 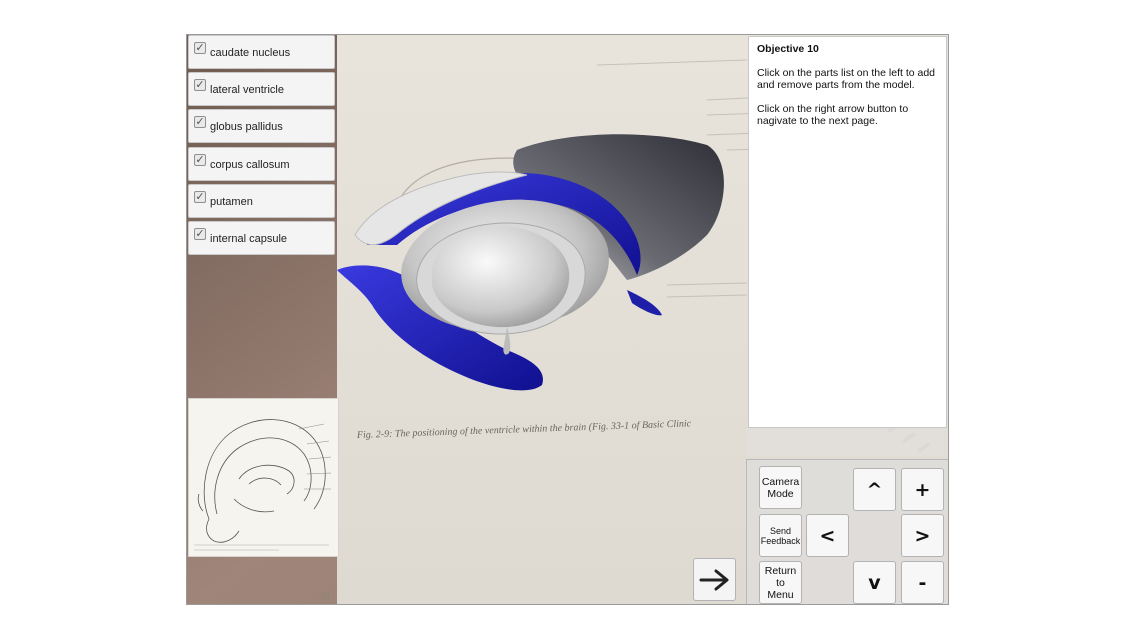 I want to click on part-label: caudate nucleus, so click(x=250, y=53).